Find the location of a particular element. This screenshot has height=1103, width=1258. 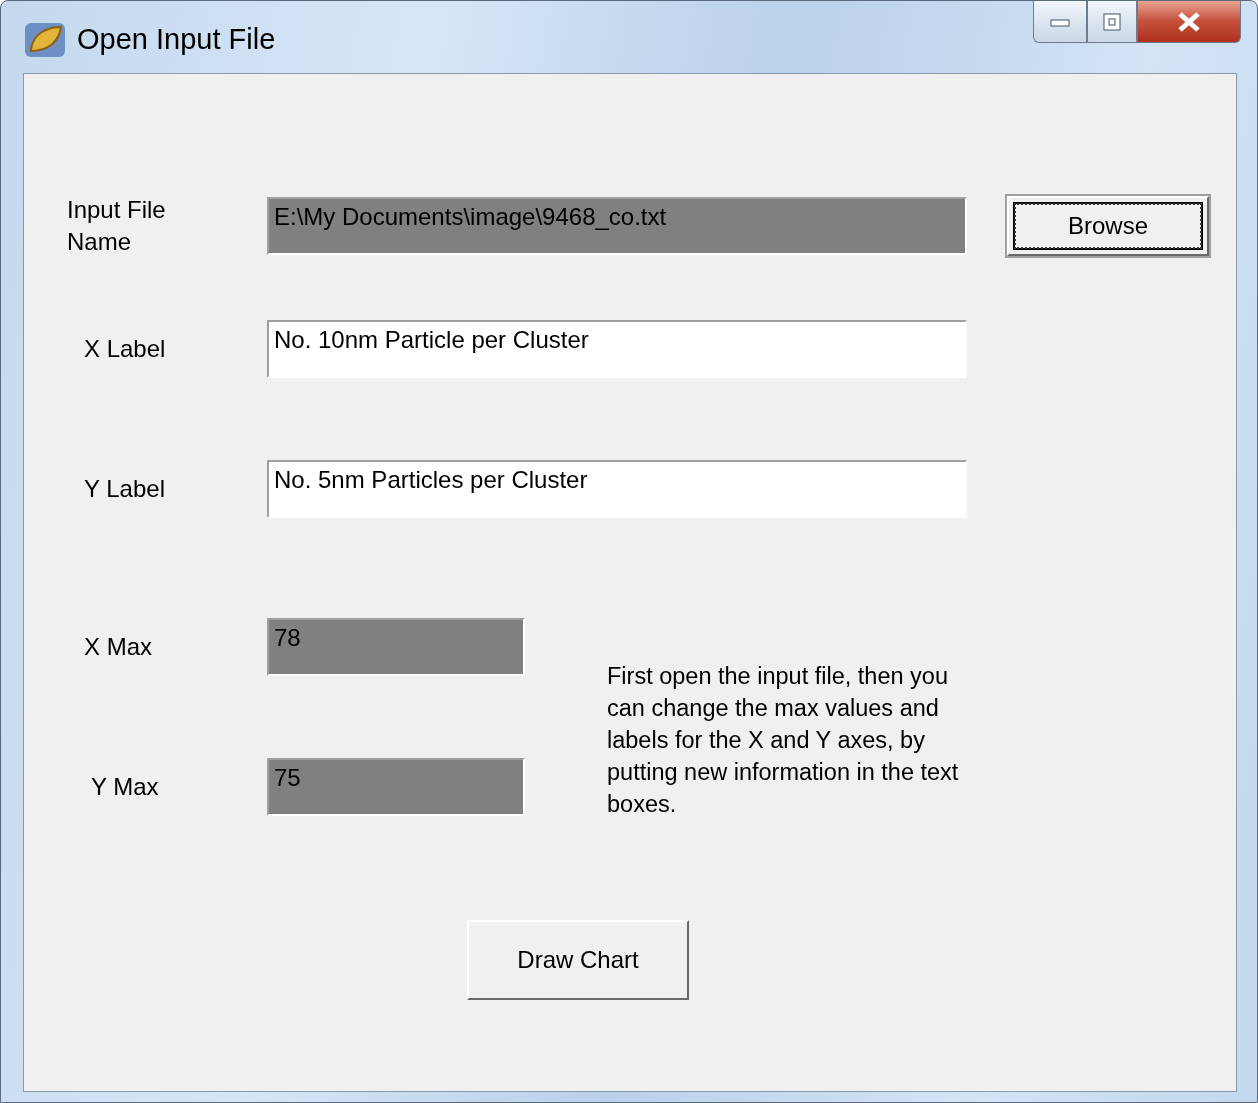

text-field: No. 5nm Particles per Cluster is located at coordinates (617, 489).